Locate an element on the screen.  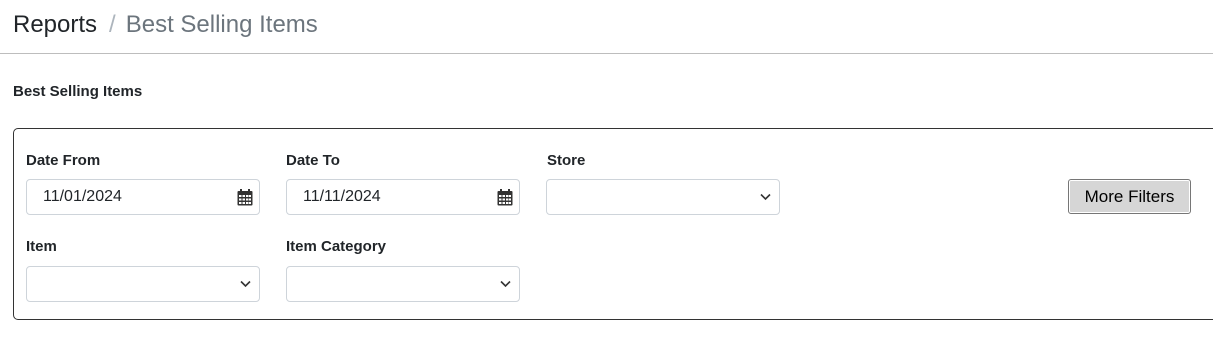
section-title: Best Selling Items is located at coordinates (78, 91).